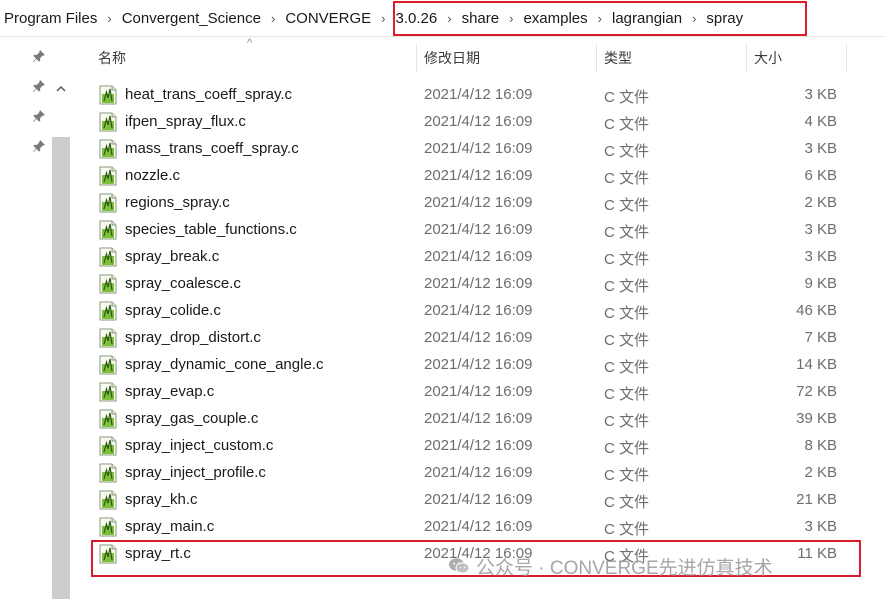 This screenshot has height=599, width=885. What do you see at coordinates (817, 553) in the screenshot?
I see `file-size: 11 KB` at bounding box center [817, 553].